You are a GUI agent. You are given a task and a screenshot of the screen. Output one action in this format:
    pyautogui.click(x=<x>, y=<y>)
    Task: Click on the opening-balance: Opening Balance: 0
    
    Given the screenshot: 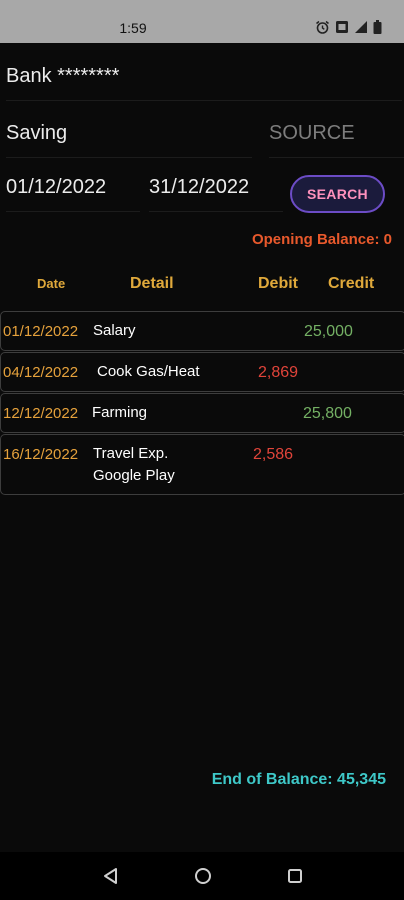 What is the action you would take?
    pyautogui.click(x=321, y=239)
    